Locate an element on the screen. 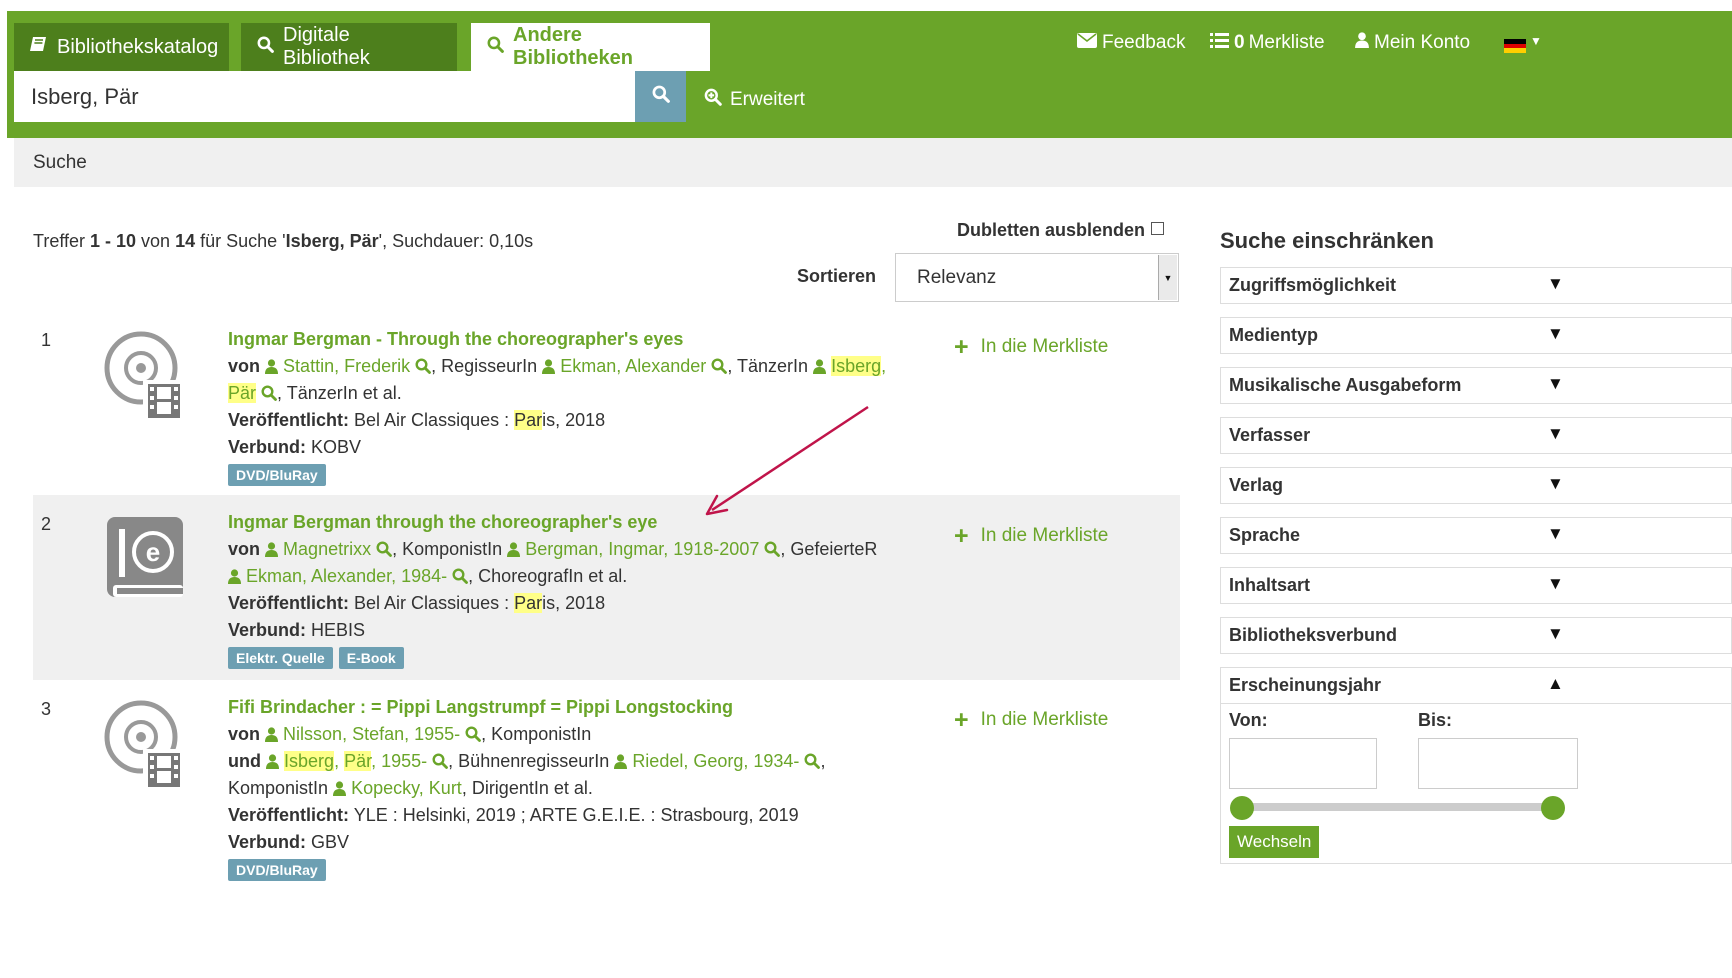 The width and height of the screenshot is (1732, 978). results-prefix: Treffer is located at coordinates (62, 241).